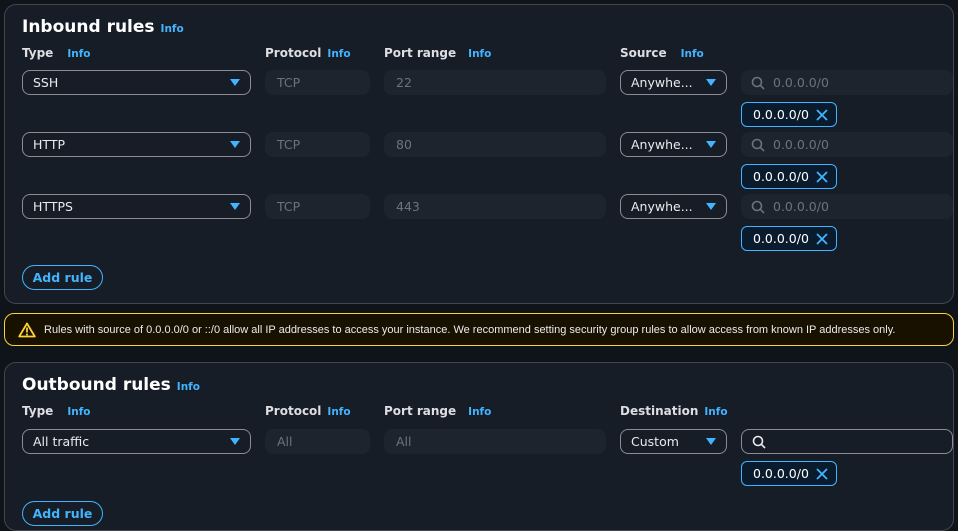 This screenshot has width=958, height=531. Describe the element at coordinates (61, 441) in the screenshot. I see `select-value: All traffic` at that location.